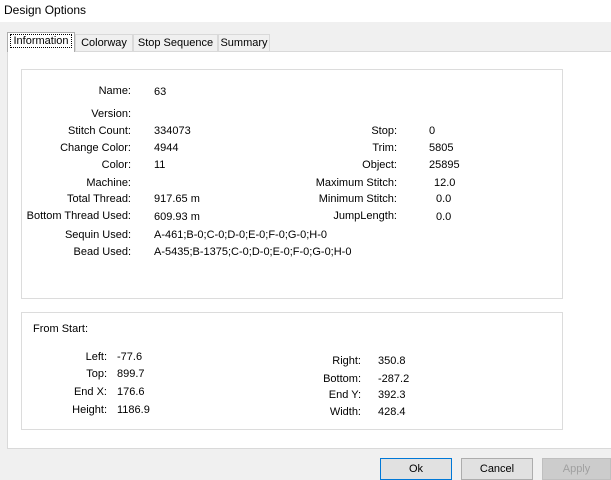 This screenshot has width=611, height=480. Describe the element at coordinates (96, 357) in the screenshot. I see `left-label: Left:` at that location.